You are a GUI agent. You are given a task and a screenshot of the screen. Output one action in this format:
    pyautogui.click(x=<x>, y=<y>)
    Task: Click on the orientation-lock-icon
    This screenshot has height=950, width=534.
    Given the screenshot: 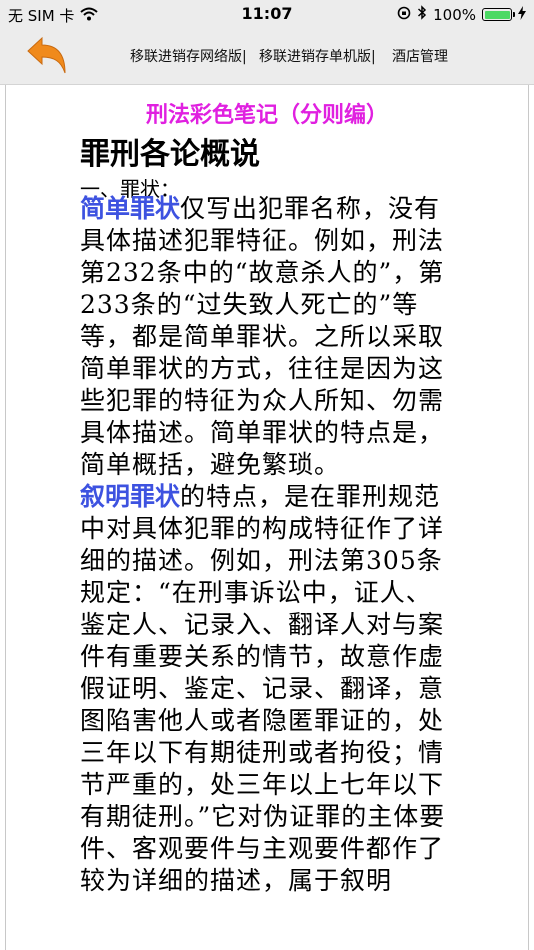 What is the action you would take?
    pyautogui.click(x=404, y=15)
    